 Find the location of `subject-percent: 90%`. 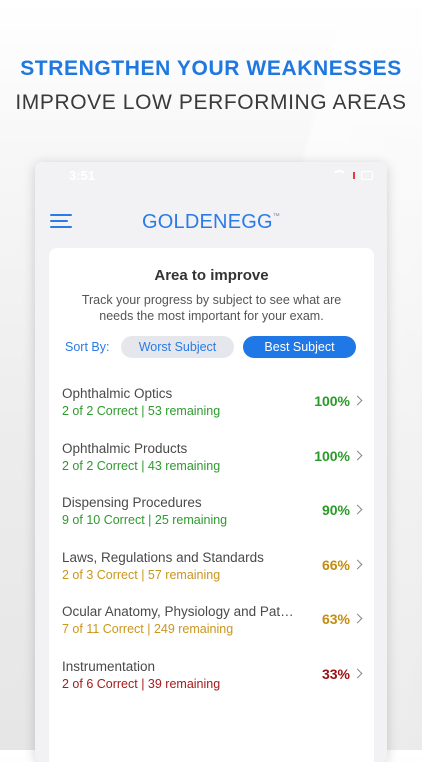

subject-percent: 90% is located at coordinates (335, 510).